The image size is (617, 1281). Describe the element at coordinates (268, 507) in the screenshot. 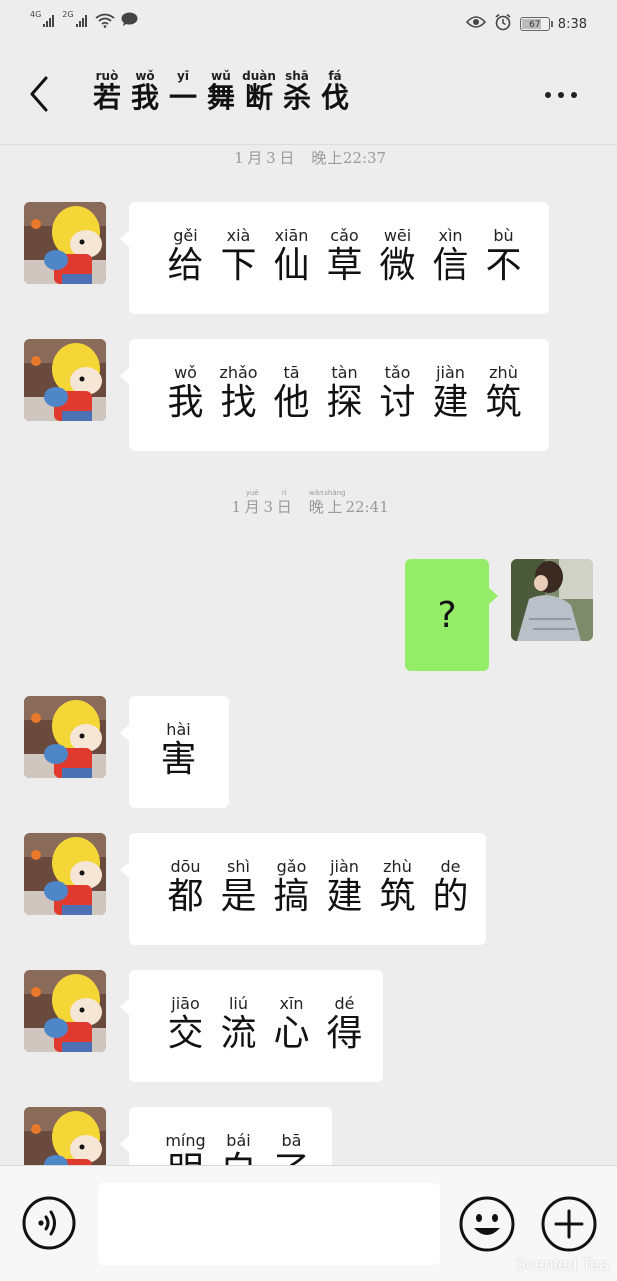

I see `hanzi: 3` at that location.